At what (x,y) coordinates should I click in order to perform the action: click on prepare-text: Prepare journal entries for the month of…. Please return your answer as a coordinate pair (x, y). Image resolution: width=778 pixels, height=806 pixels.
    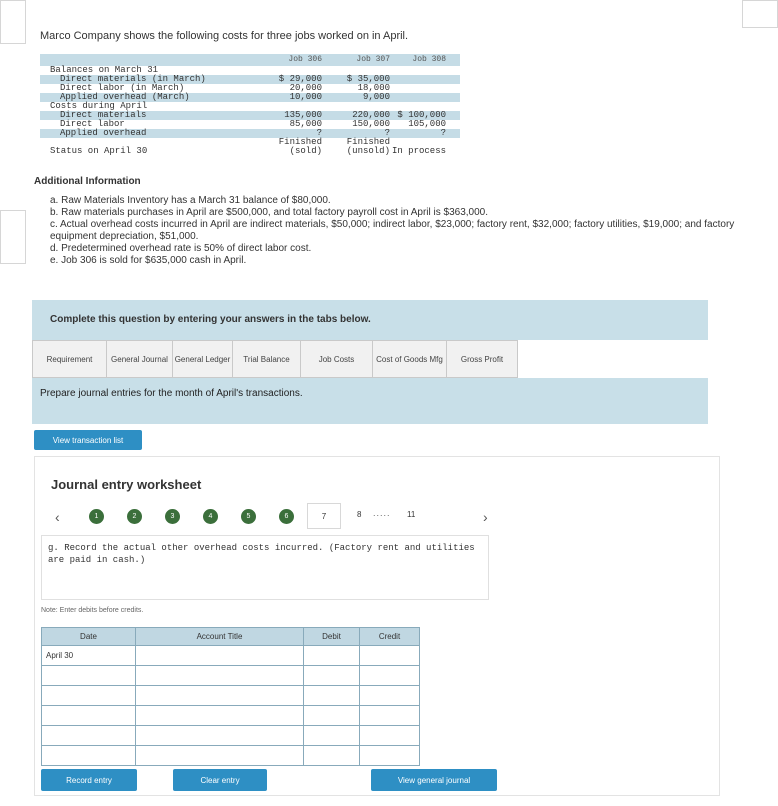
    Looking at the image, I should click on (171, 393).